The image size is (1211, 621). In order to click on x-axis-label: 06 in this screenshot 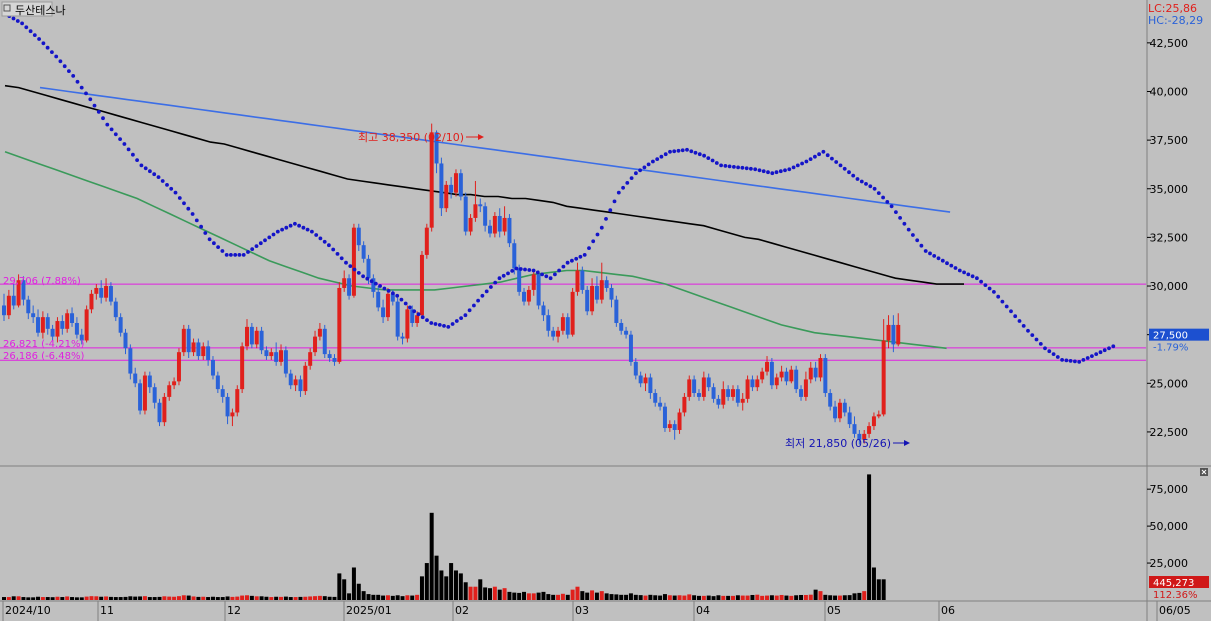, I will do `click(948, 610)`.